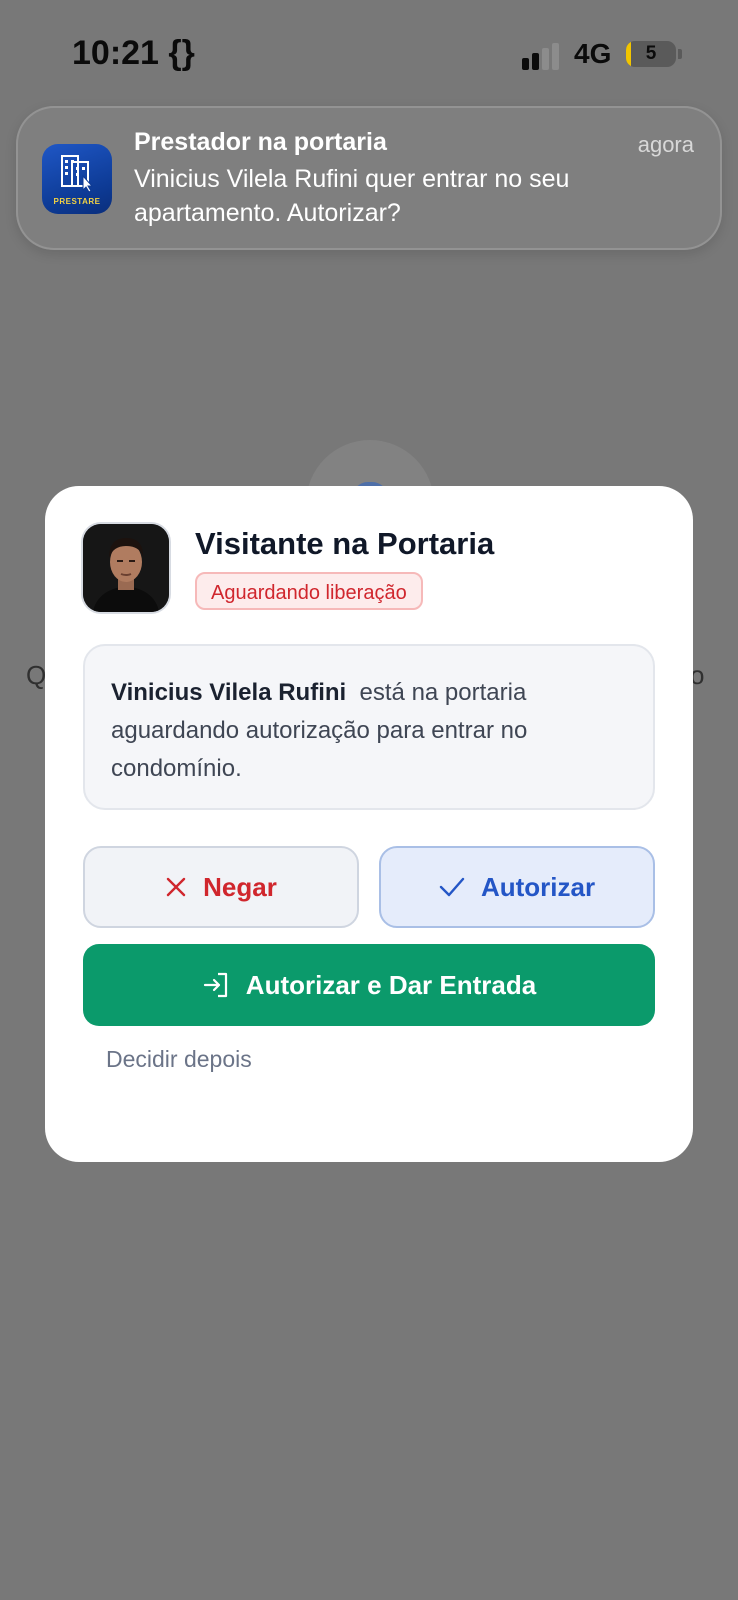  I want to click on login-icon, so click(215, 985).